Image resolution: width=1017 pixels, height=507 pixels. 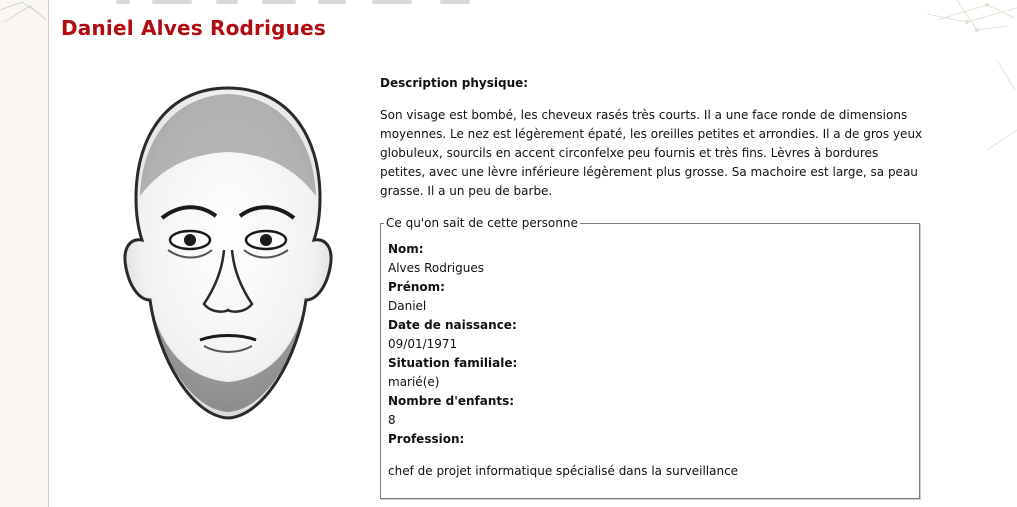 What do you see at coordinates (451, 401) in the screenshot?
I see `field-label-enfants: Nombre d'enfants:` at bounding box center [451, 401].